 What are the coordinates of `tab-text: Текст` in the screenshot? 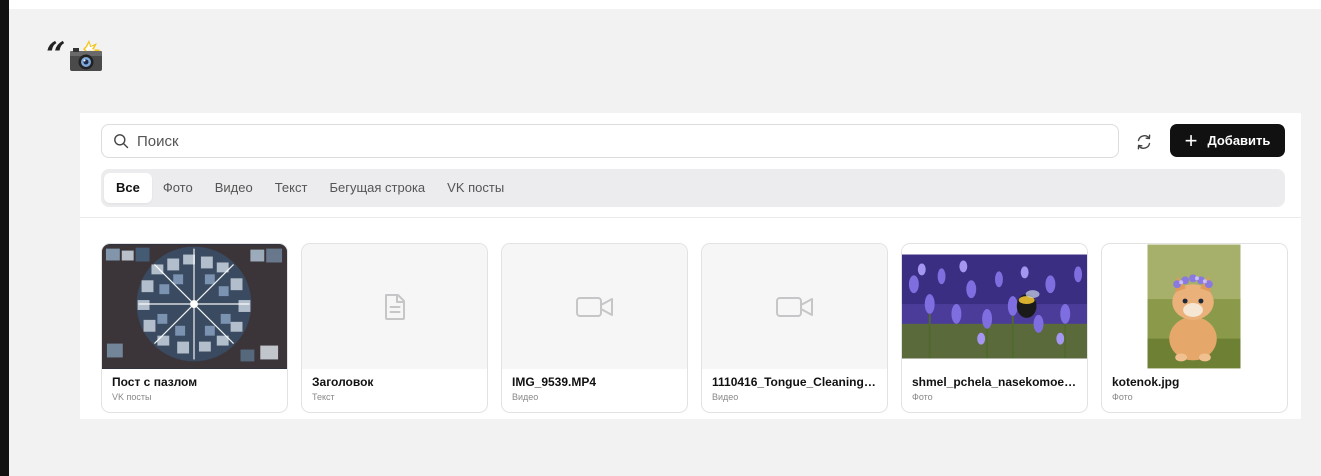 It's located at (291, 188).